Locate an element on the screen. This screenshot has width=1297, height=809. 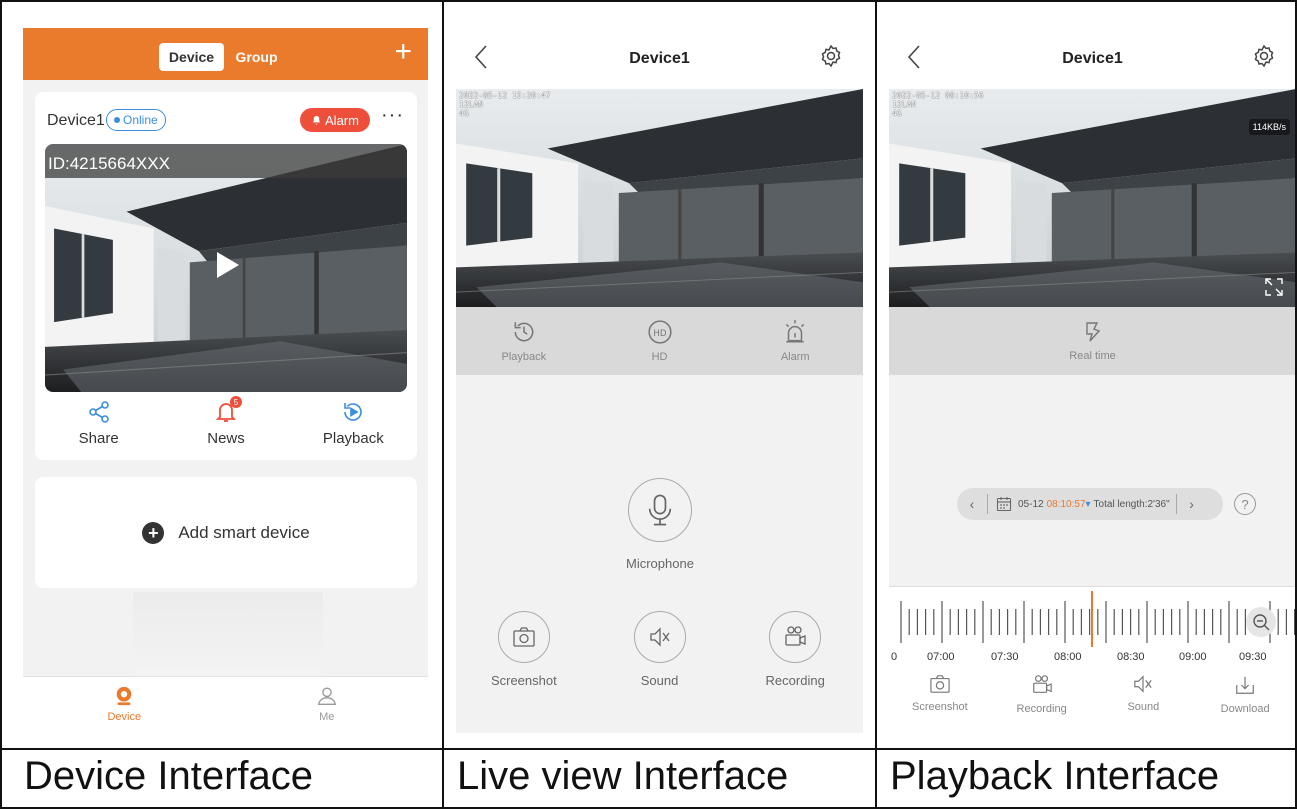
caption-playback: Playback Interface is located at coordinates (1055, 776).